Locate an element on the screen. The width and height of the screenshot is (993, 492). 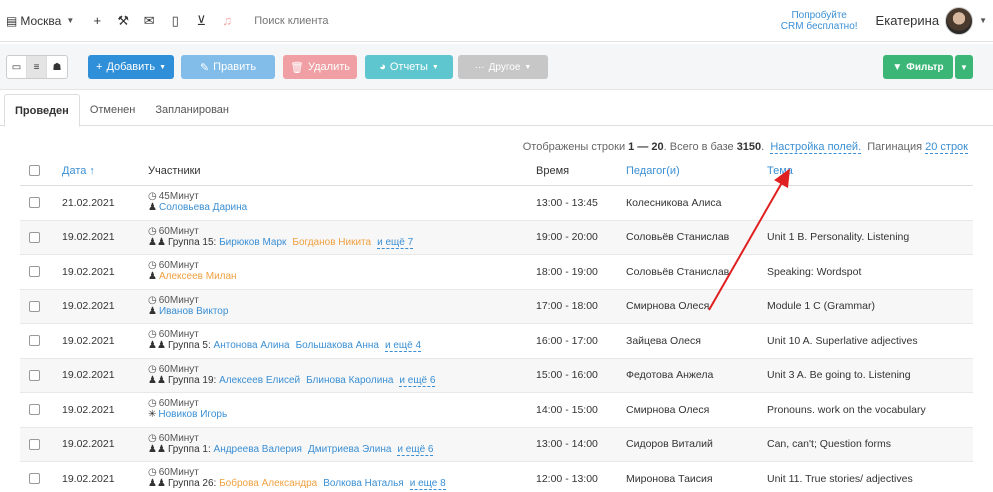
filter-button: ▼ Фильтр is located at coordinates (918, 67).